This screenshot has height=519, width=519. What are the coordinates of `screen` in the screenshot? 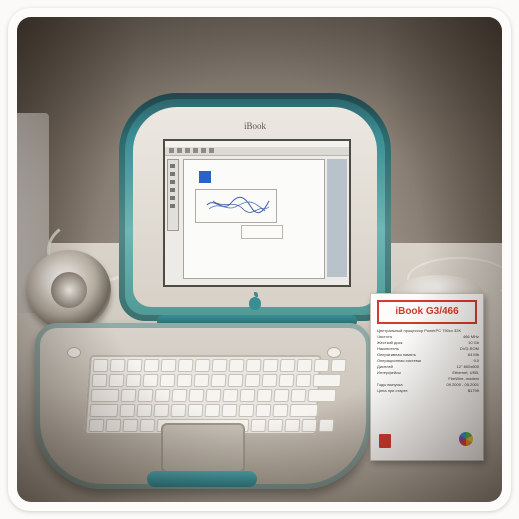 It's located at (257, 213).